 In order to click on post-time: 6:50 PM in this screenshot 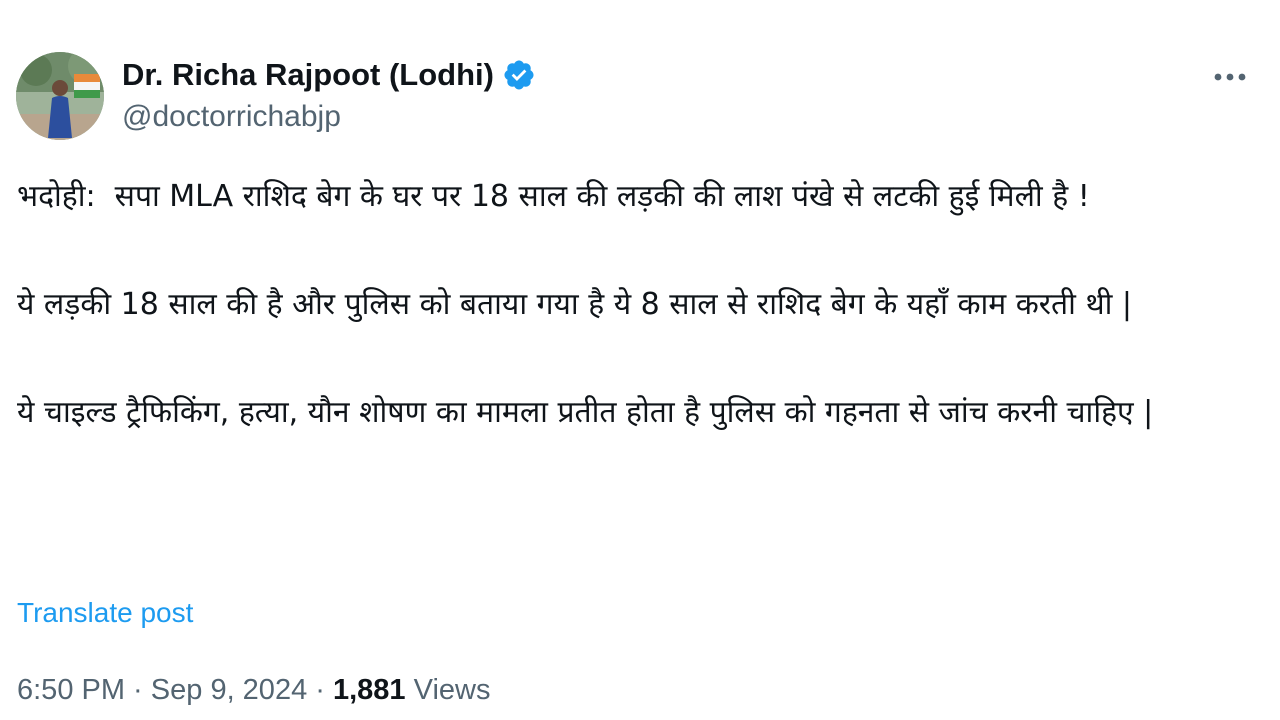, I will do `click(71, 690)`.